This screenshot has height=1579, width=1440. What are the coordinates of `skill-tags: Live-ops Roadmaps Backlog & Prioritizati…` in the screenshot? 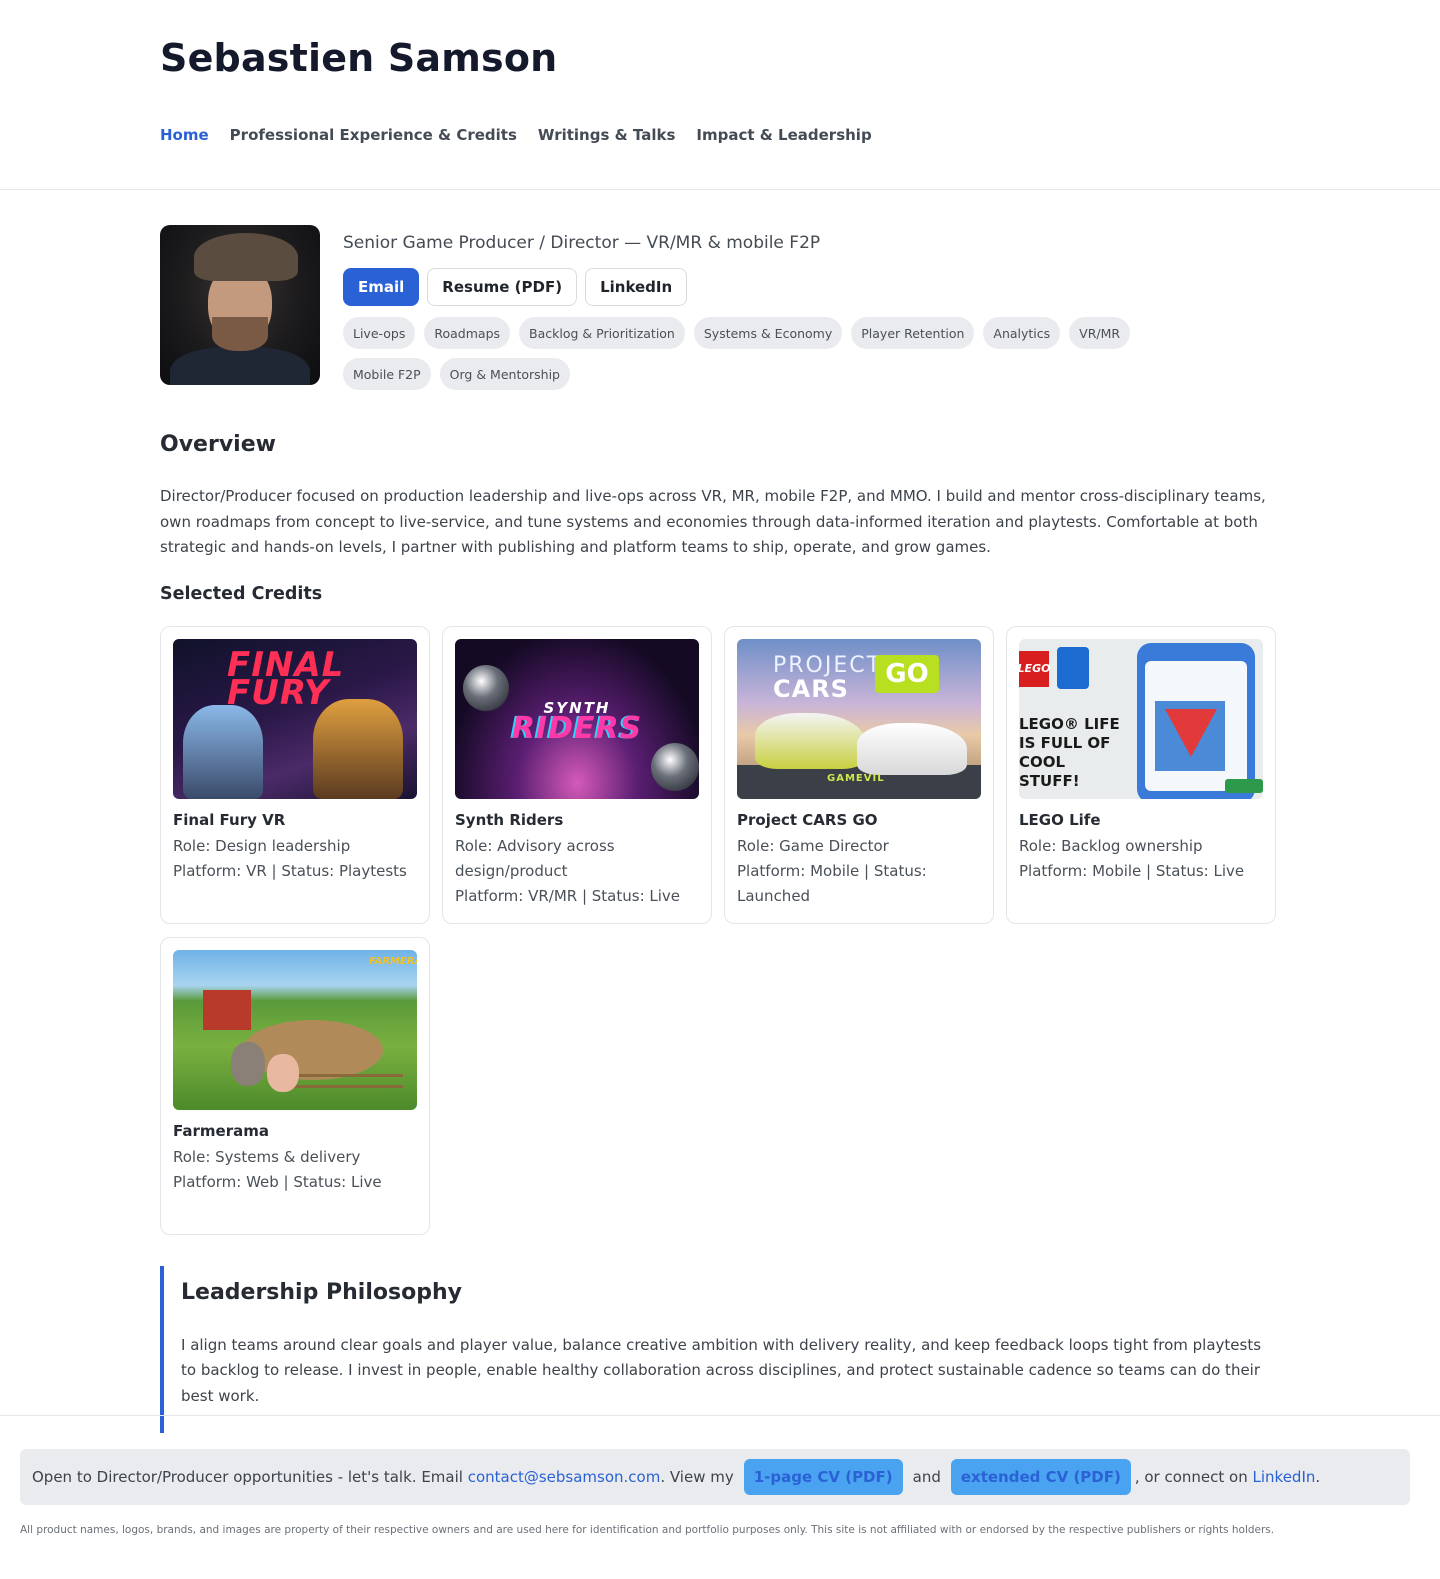 It's located at (763, 353).